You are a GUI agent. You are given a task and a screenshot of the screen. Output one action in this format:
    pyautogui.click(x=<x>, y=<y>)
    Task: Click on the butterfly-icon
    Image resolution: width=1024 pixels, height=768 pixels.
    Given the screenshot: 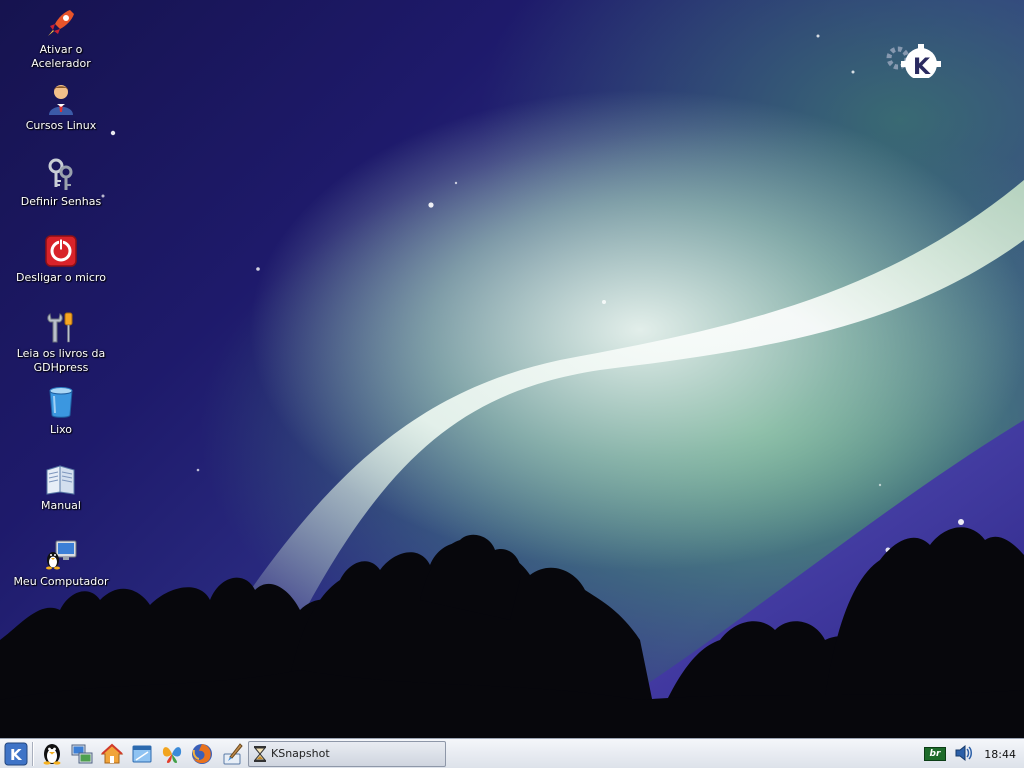 What is the action you would take?
    pyautogui.click(x=172, y=754)
    